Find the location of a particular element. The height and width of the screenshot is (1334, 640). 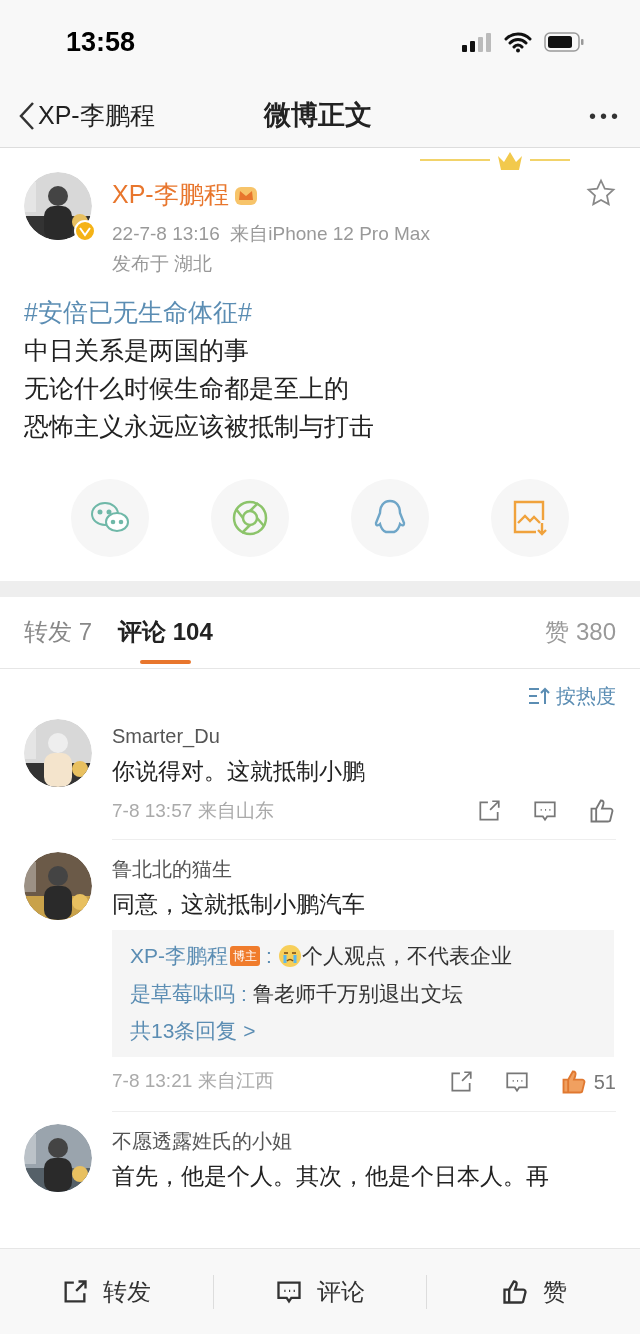

tab: 评论 104 is located at coordinates (165, 632).